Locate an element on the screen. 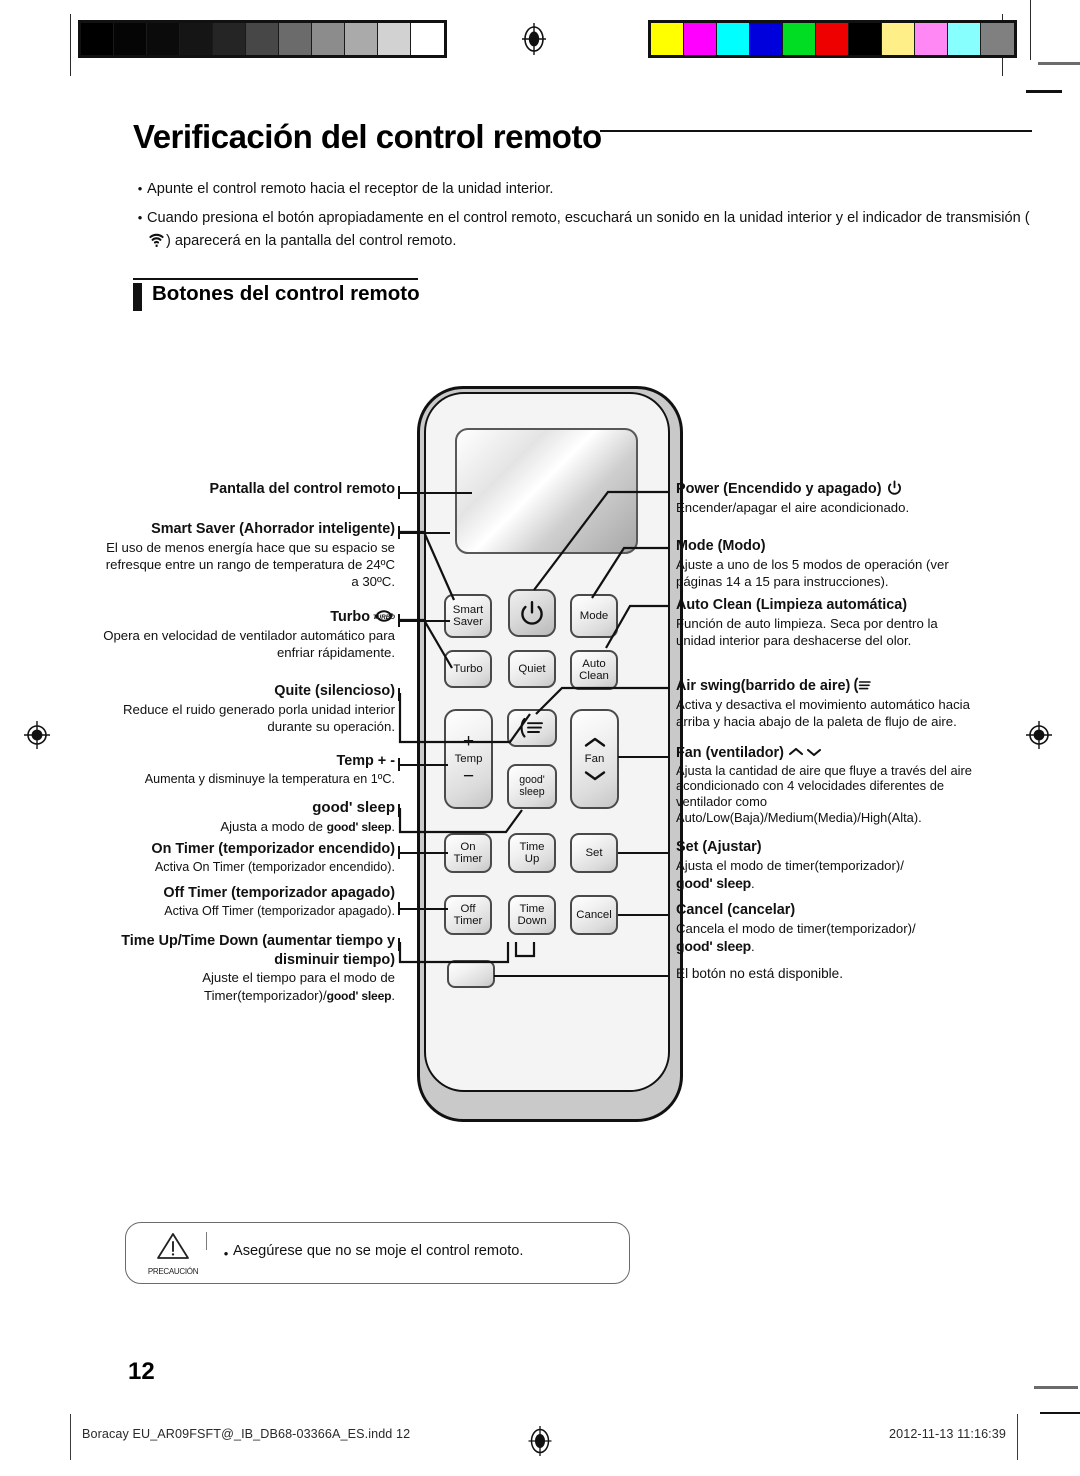 The height and width of the screenshot is (1476, 1080). leader-line-auto-clean-angle is located at coordinates (637, 626).